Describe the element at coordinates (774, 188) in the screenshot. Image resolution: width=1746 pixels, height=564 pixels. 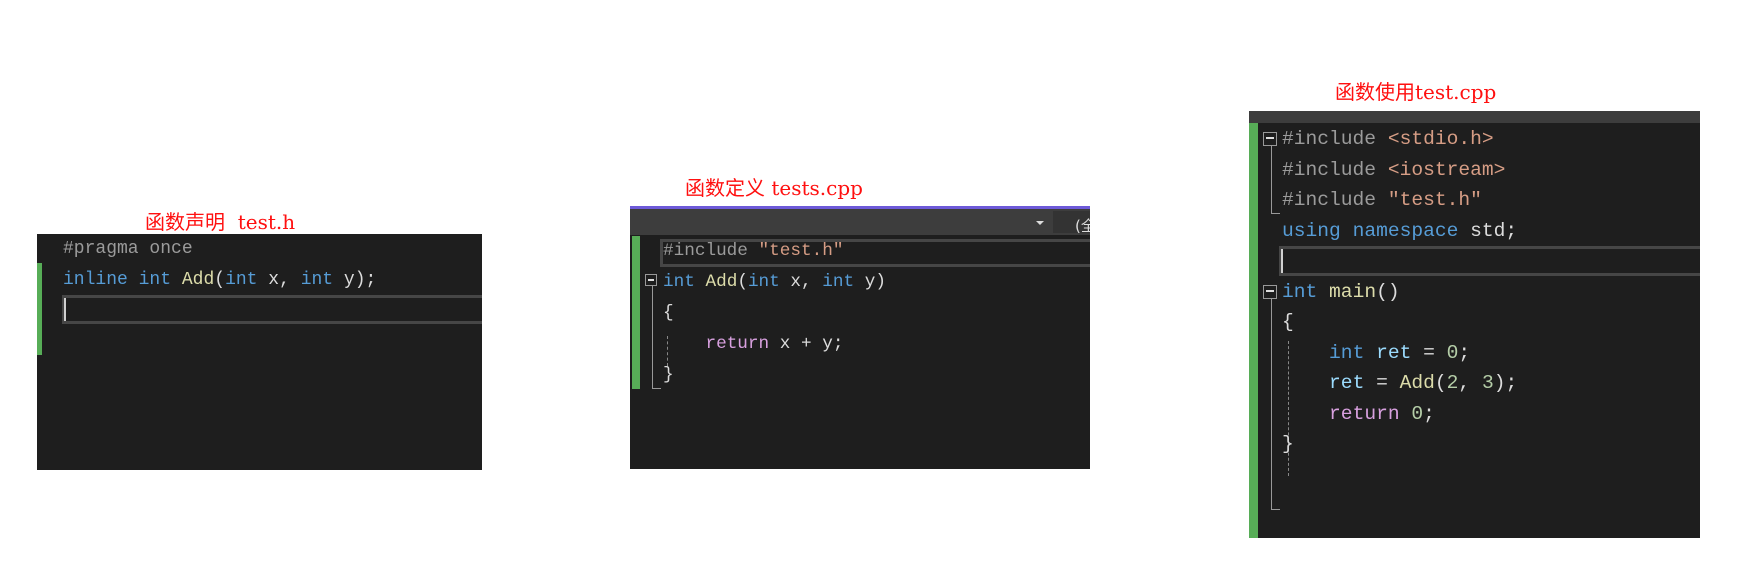
I see `panel-title-definition: 函数定义 tests.cpp` at that location.